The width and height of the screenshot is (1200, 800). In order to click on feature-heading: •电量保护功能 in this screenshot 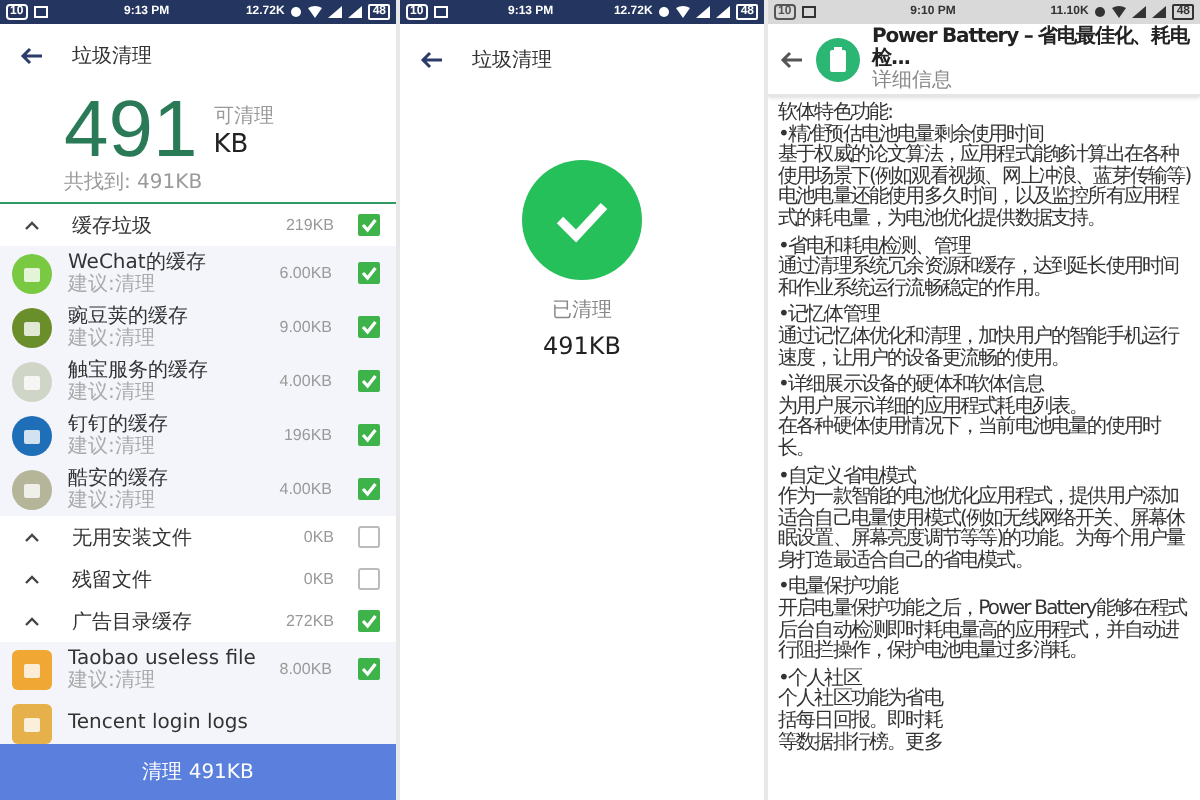, I will do `click(838, 588)`.